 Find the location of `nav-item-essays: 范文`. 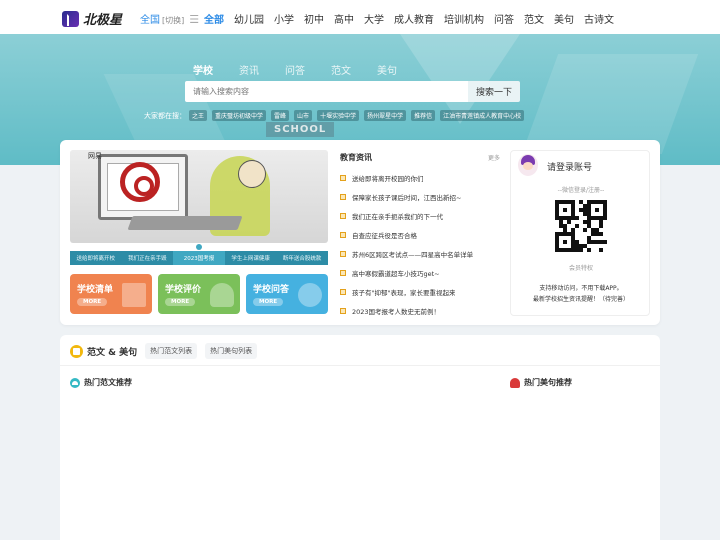

nav-item-essays: 范文 is located at coordinates (534, 18).